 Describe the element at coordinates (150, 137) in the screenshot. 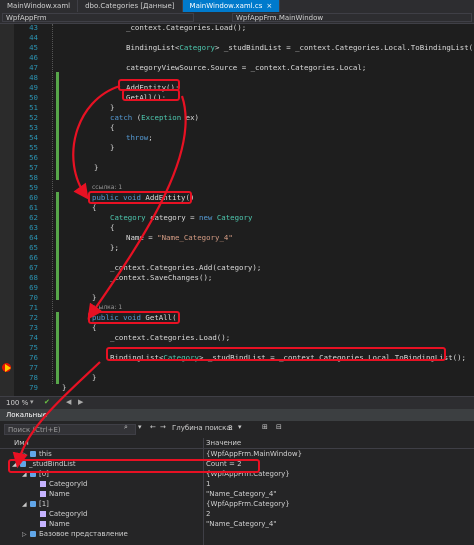

I see `code-token: ;` at that location.